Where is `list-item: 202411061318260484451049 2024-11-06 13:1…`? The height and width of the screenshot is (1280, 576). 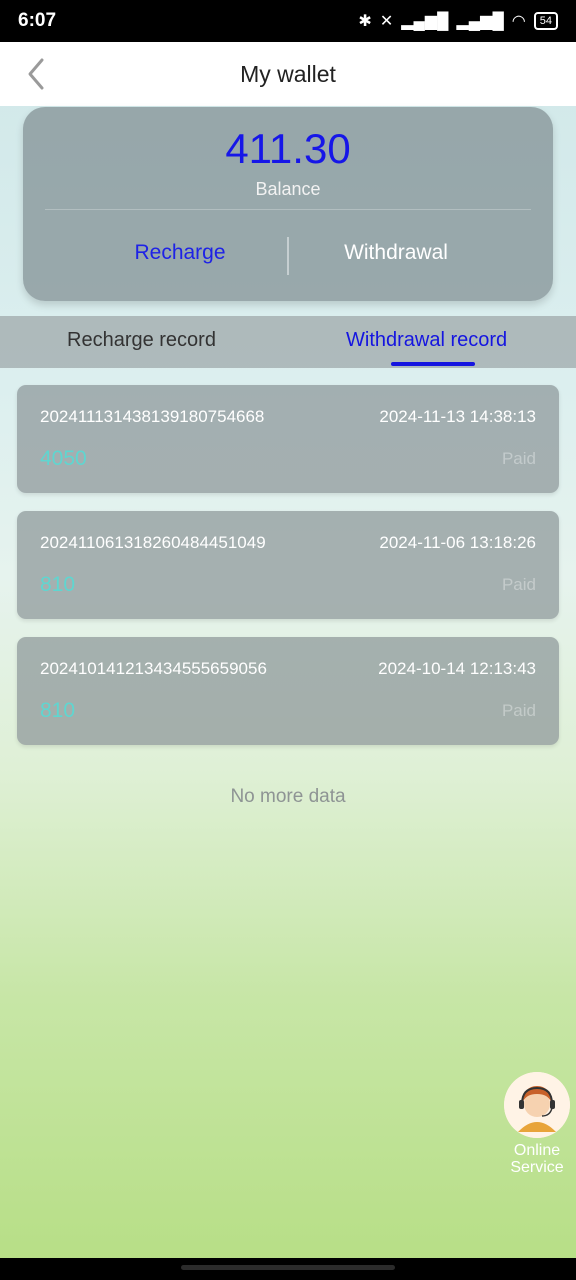
list-item: 202411061318260484451049 2024-11-06 13:1… is located at coordinates (288, 565).